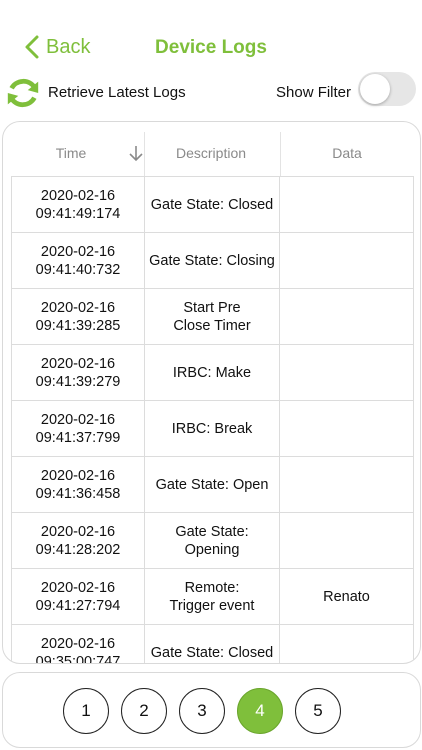  Describe the element at coordinates (32, 47) in the screenshot. I see `chevron-left-icon` at that location.